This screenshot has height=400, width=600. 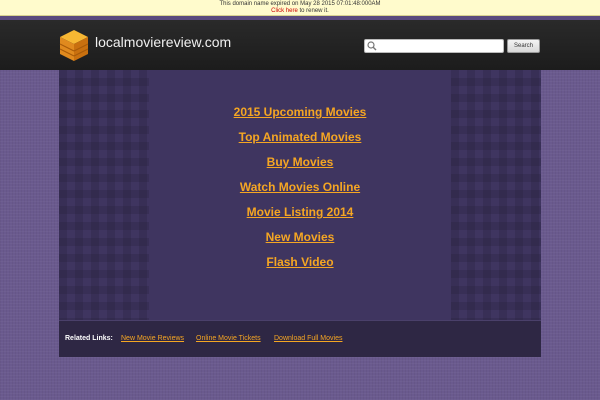 What do you see at coordinates (300, 241) in the screenshot?
I see `main-link-new-movies: New Movies` at bounding box center [300, 241].